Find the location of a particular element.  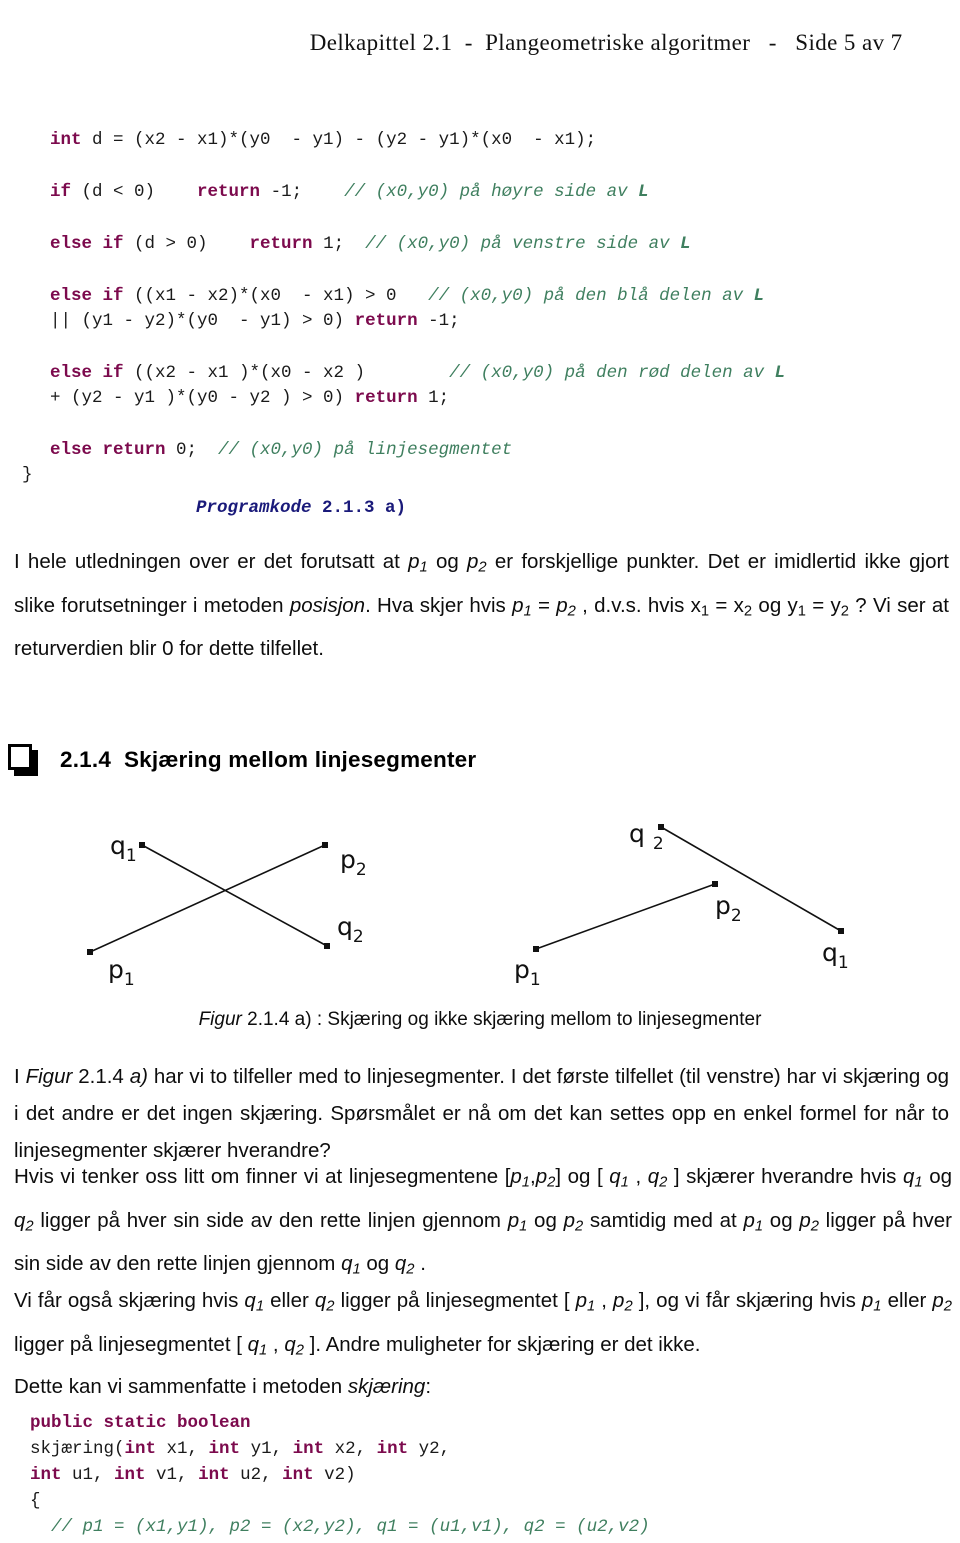

code-keyword: public static boolean is located at coordinates (140, 1423).